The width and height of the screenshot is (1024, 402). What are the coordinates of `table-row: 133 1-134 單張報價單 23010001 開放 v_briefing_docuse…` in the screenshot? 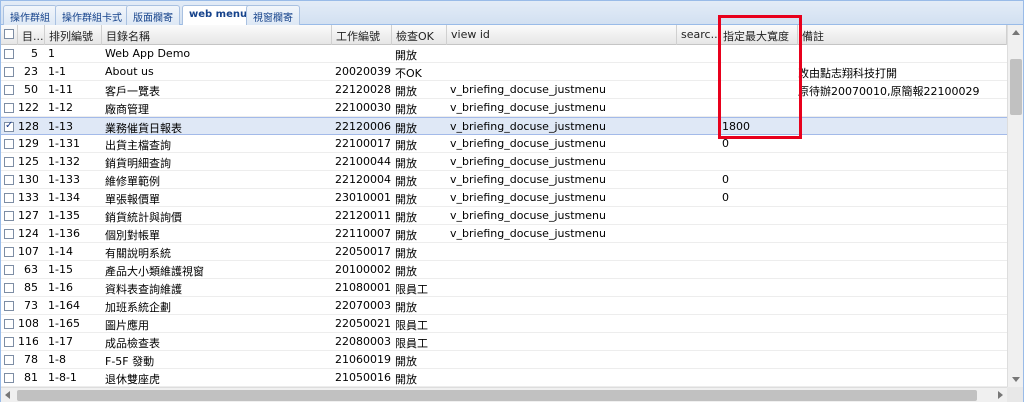 It's located at (504, 198).